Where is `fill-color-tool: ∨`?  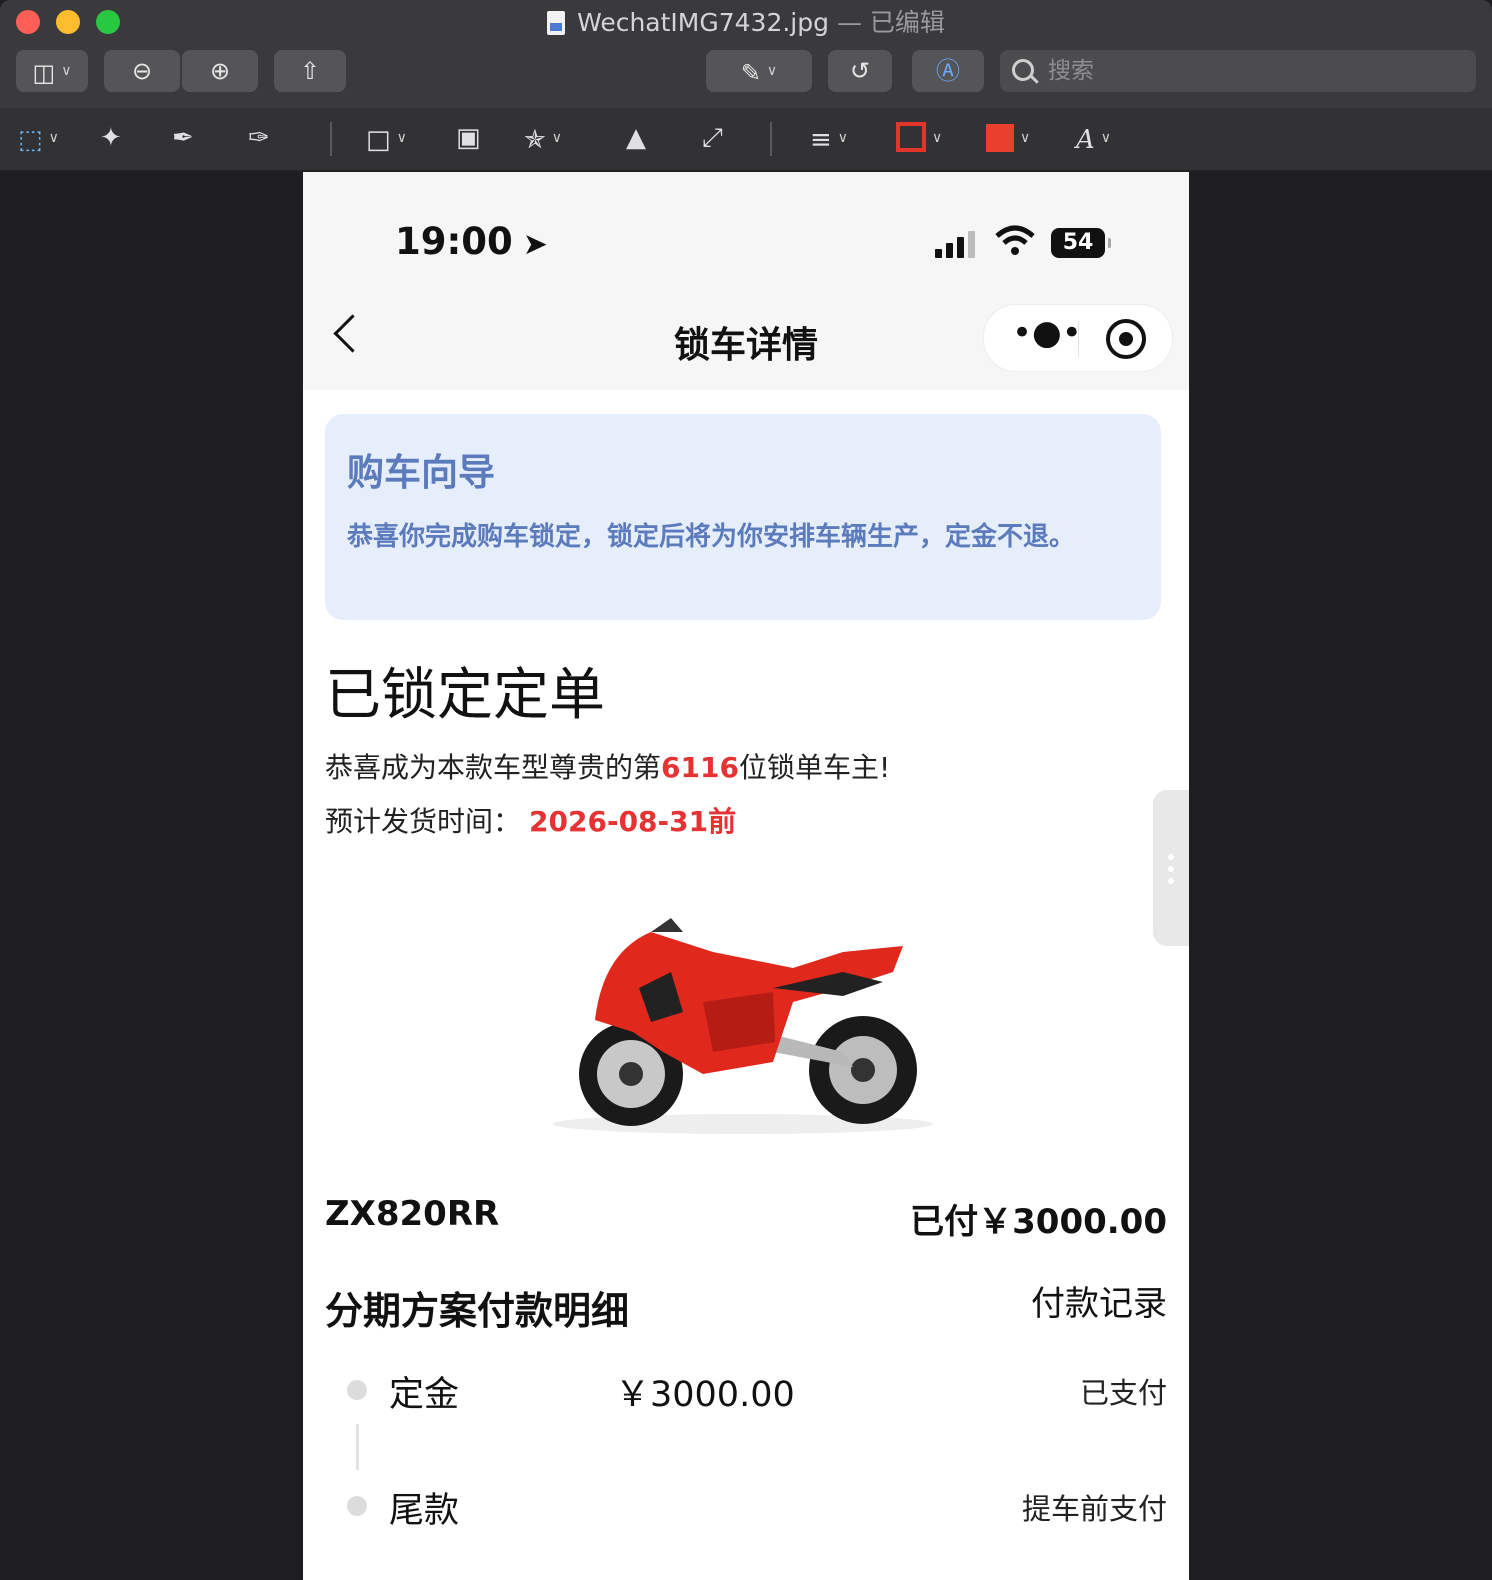
fill-color-tool: ∨ is located at coordinates (1008, 138).